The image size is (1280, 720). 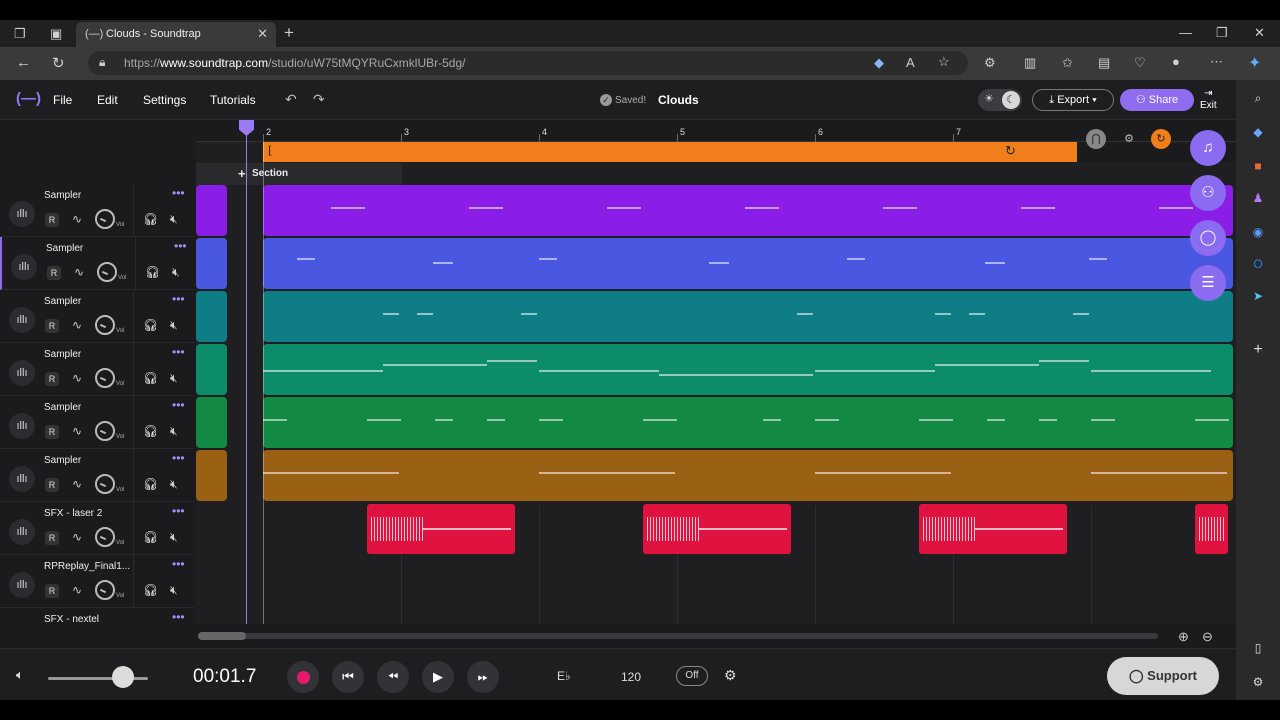 I want to click on loop-icon: ↻, so click(x=1010, y=151).